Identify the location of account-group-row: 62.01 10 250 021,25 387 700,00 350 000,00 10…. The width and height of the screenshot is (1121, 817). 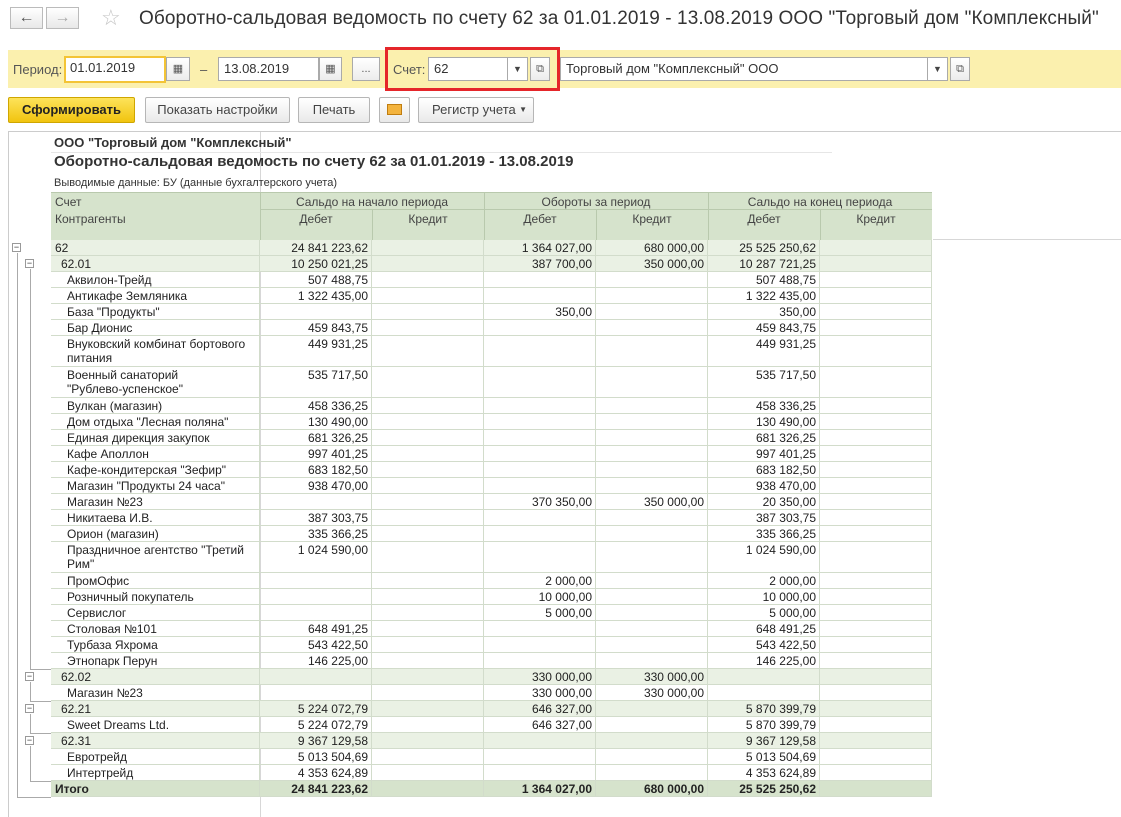
(491, 264).